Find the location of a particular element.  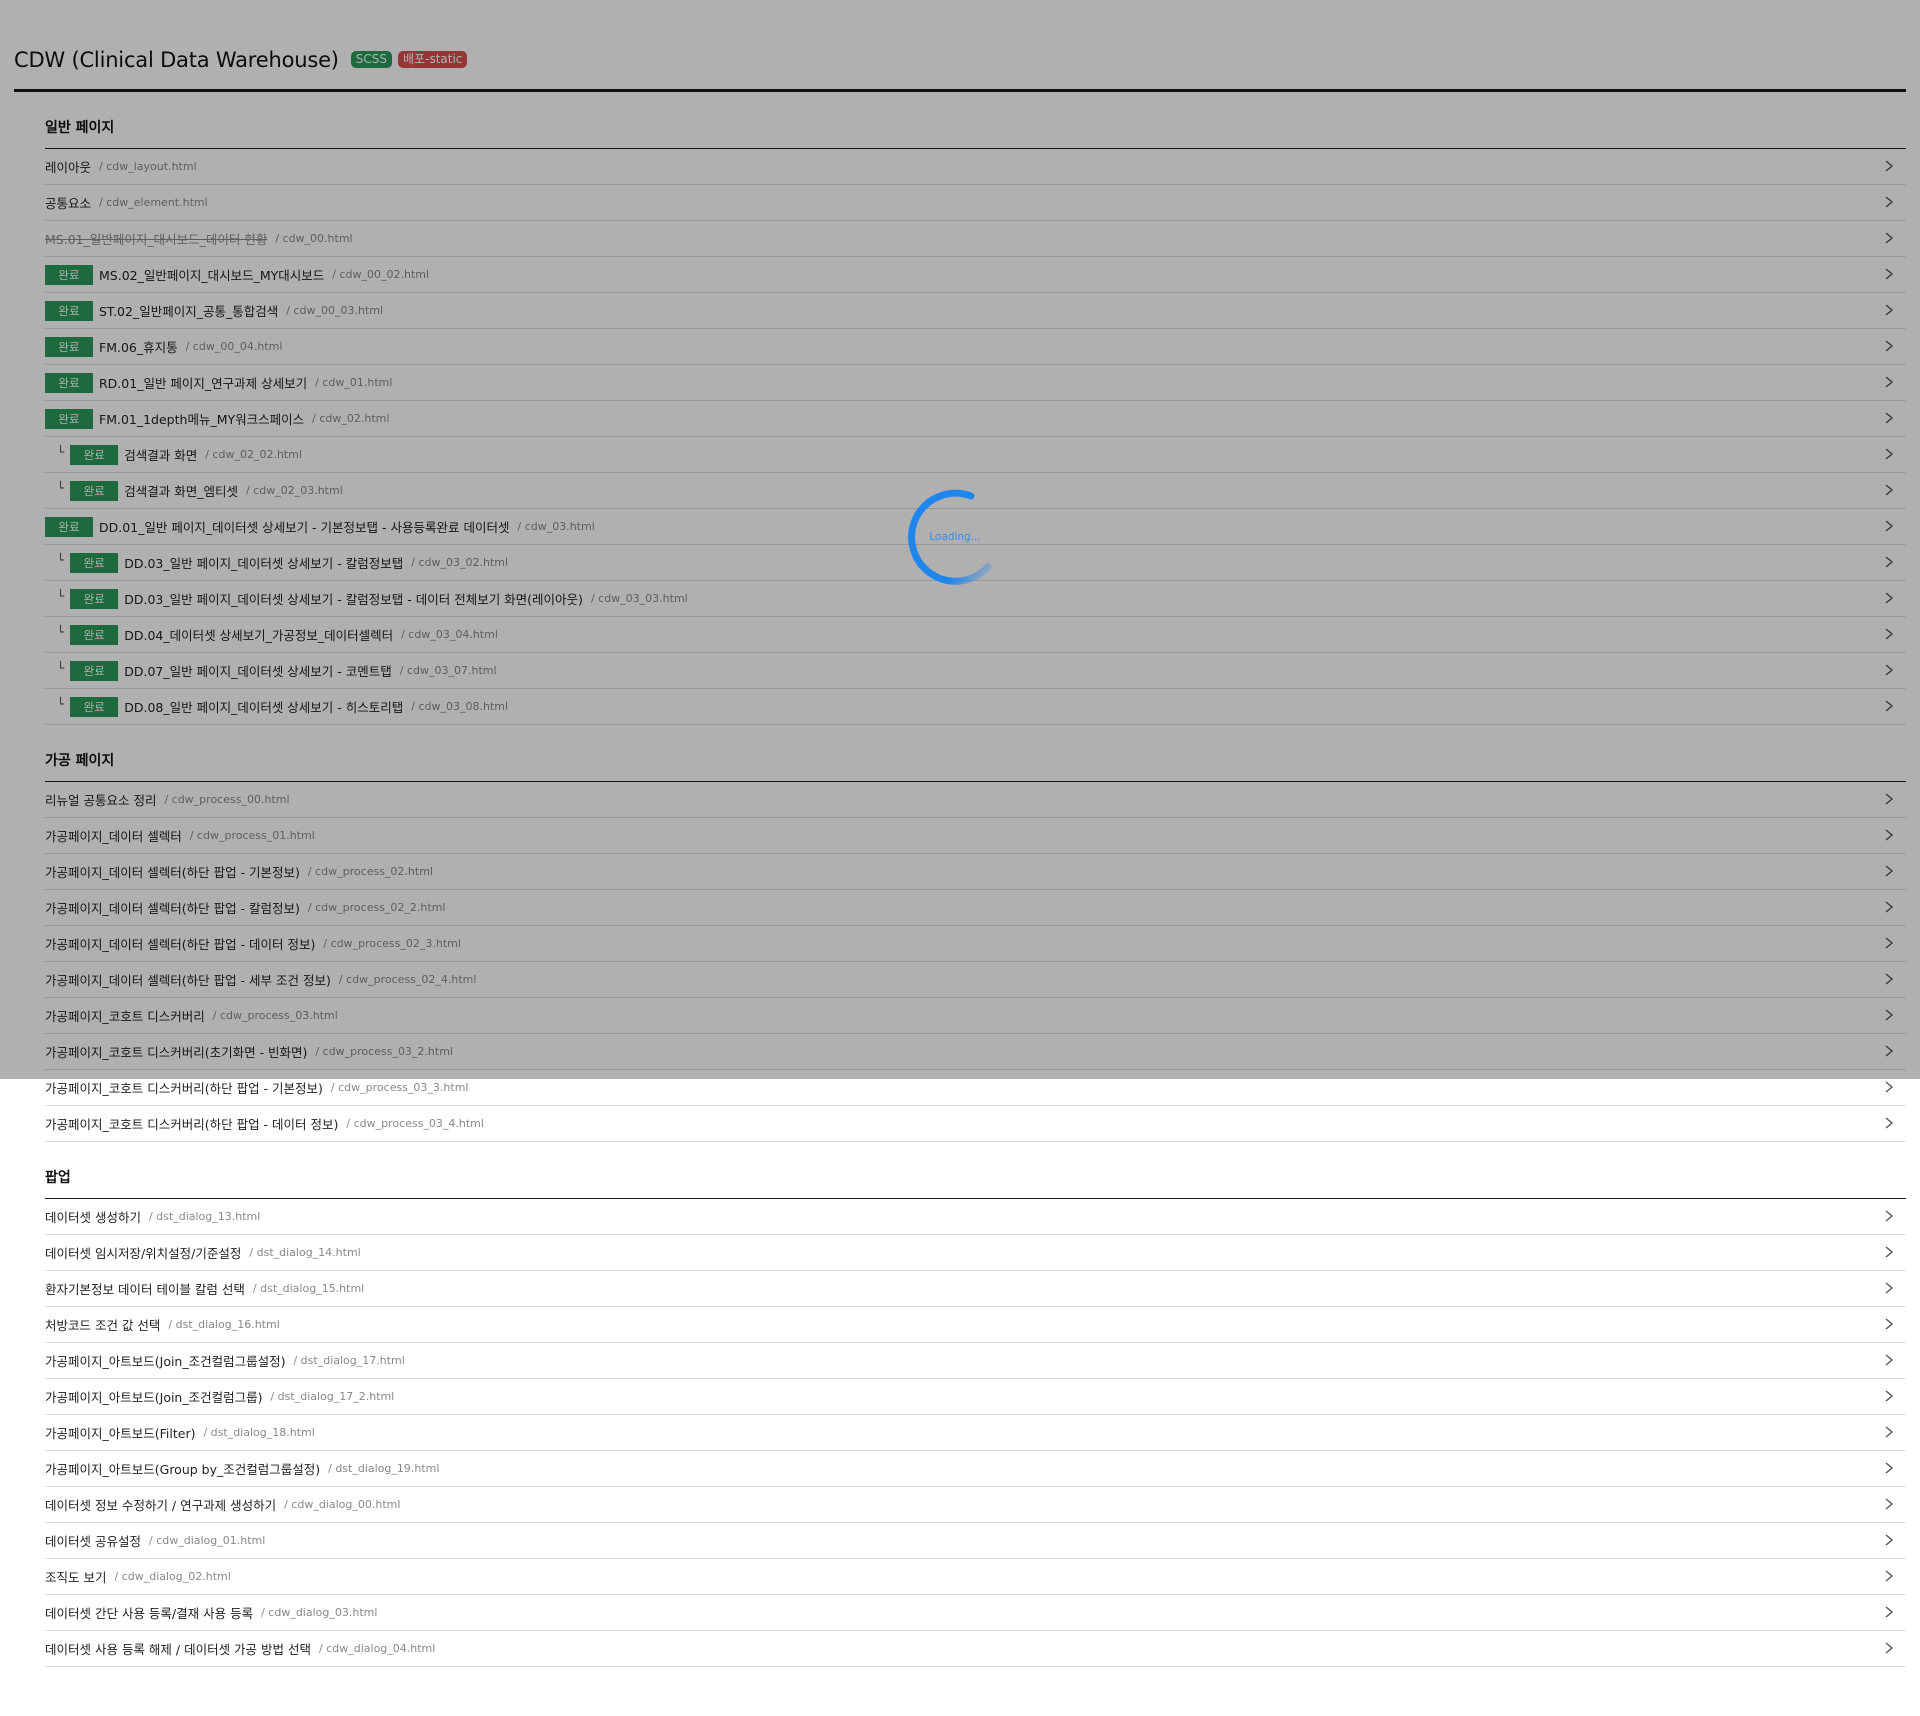

page-link-name: 가공페이지_데이터 셀렉터(하단 팝업 - 칼럼정보) is located at coordinates (172, 907).